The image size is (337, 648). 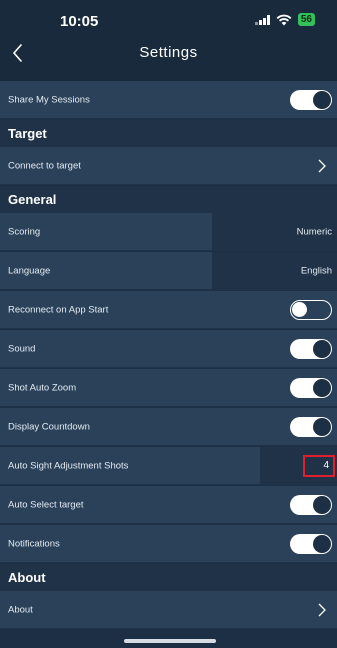 I want to click on sound-toggle, so click(x=311, y=348).